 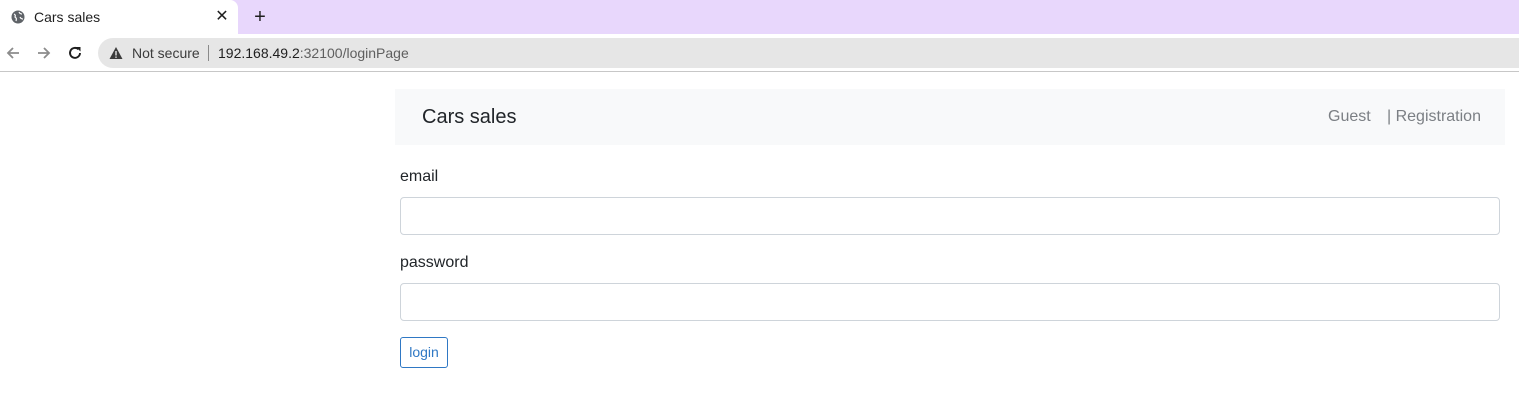 What do you see at coordinates (13, 53) in the screenshot?
I see `back-arrow-icon` at bounding box center [13, 53].